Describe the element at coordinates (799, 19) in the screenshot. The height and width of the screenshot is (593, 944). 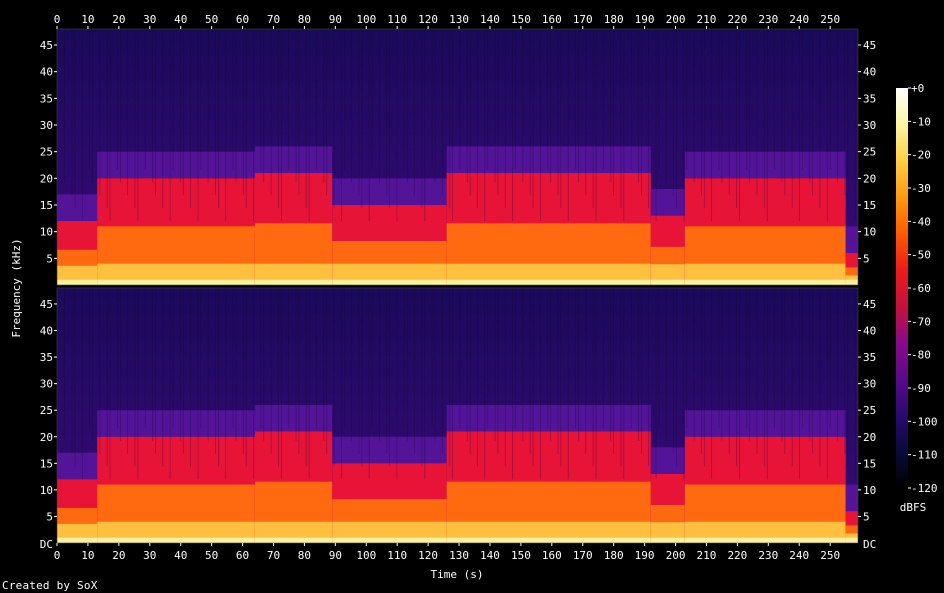
I see `x-tick-label-top: 240` at that location.